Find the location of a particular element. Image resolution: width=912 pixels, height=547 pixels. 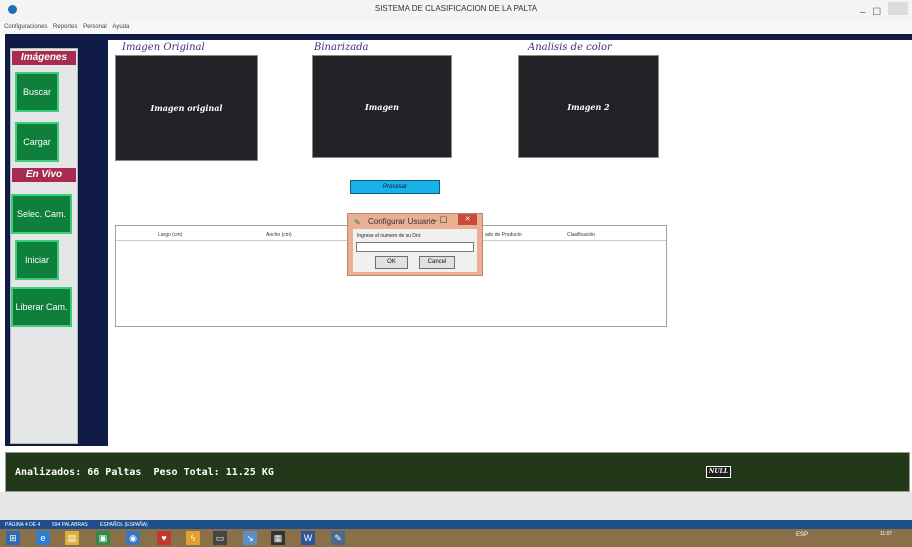

app-icon-red: ♥ is located at coordinates (164, 538).